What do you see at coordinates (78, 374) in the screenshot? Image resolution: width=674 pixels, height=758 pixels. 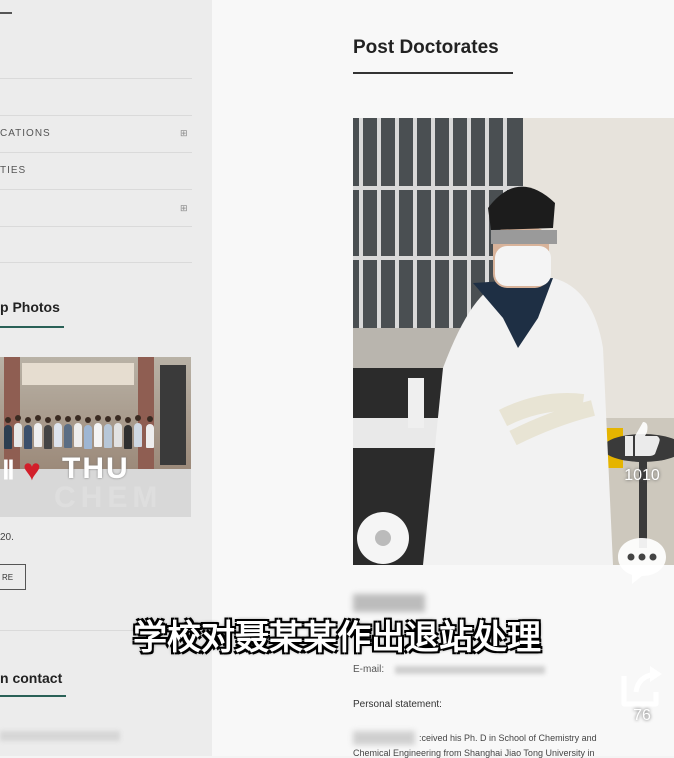 I see `building-sign` at bounding box center [78, 374].